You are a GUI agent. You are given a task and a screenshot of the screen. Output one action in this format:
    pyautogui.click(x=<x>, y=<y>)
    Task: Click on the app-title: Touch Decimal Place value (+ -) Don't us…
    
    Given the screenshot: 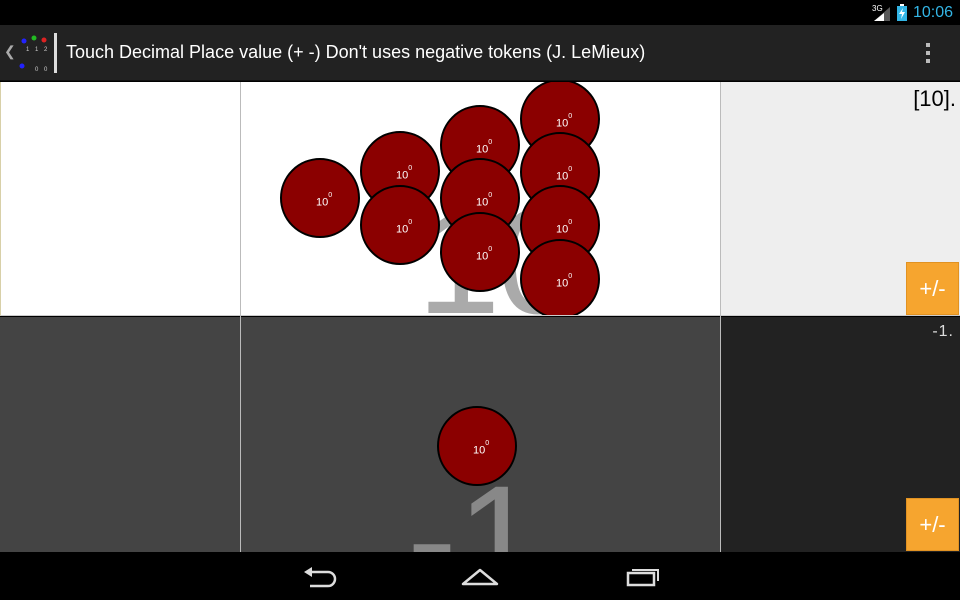 What is the action you would take?
    pyautogui.click(x=356, y=52)
    